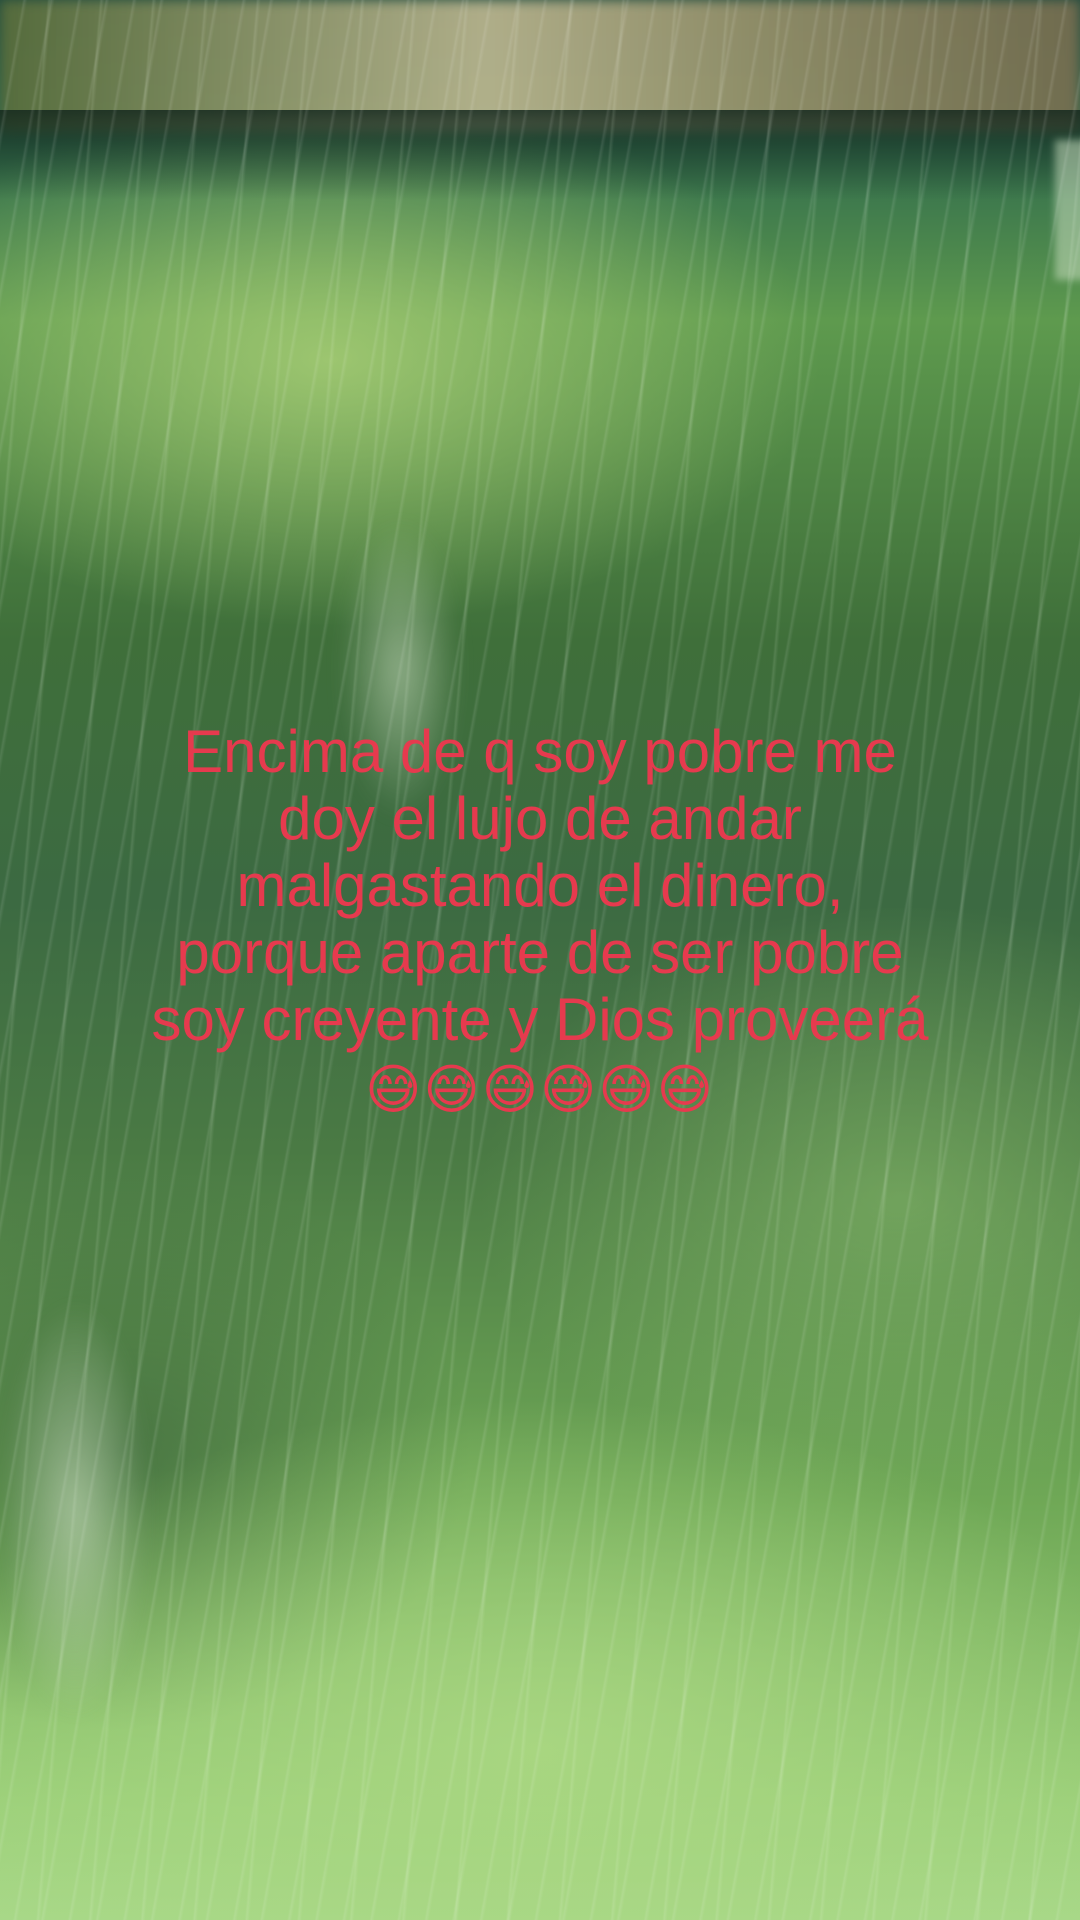 This screenshot has width=1080, height=1920. Describe the element at coordinates (540, 885) in the screenshot. I see `caption-line: malgastando el dinero,` at that location.